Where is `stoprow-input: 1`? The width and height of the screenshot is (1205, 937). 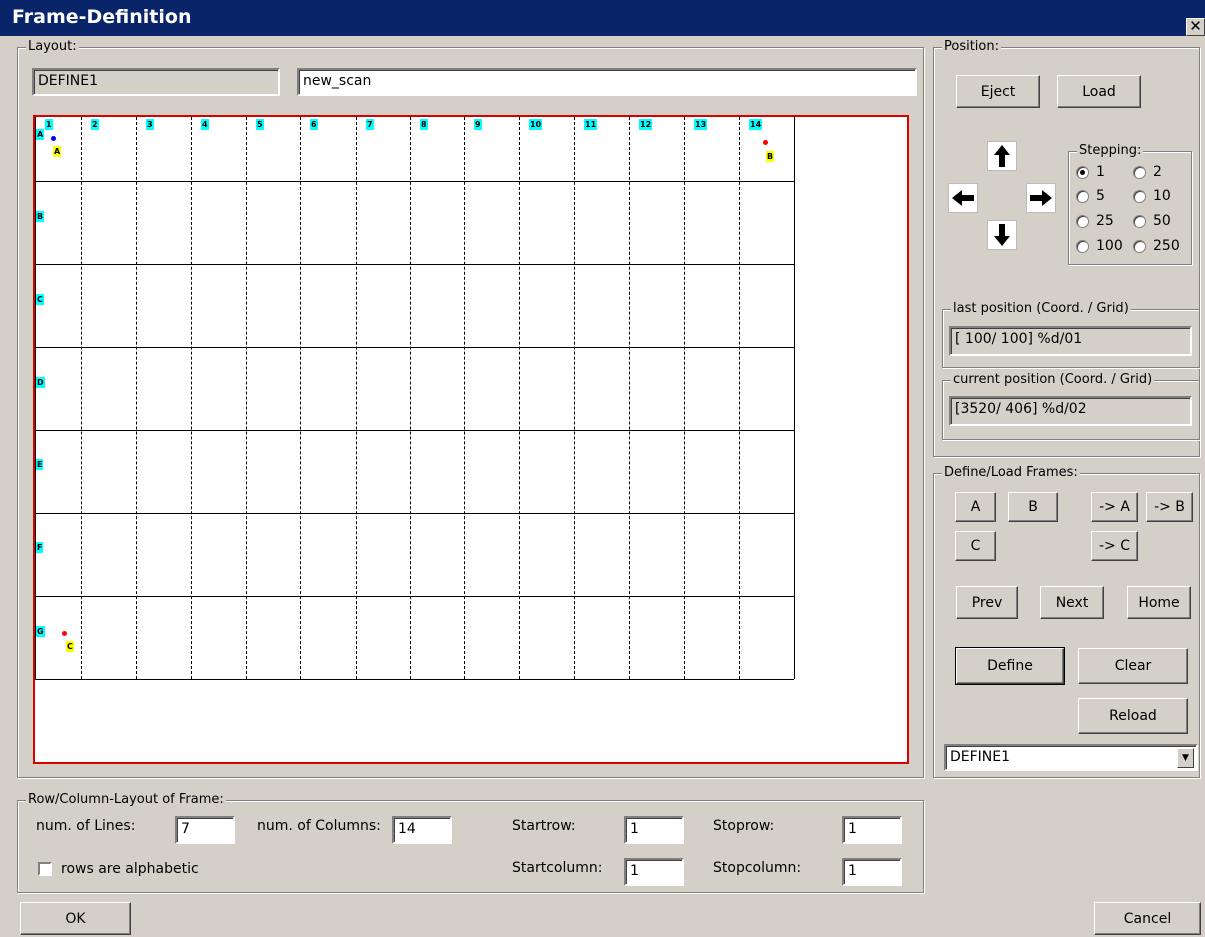
stoprow-input: 1 is located at coordinates (872, 830).